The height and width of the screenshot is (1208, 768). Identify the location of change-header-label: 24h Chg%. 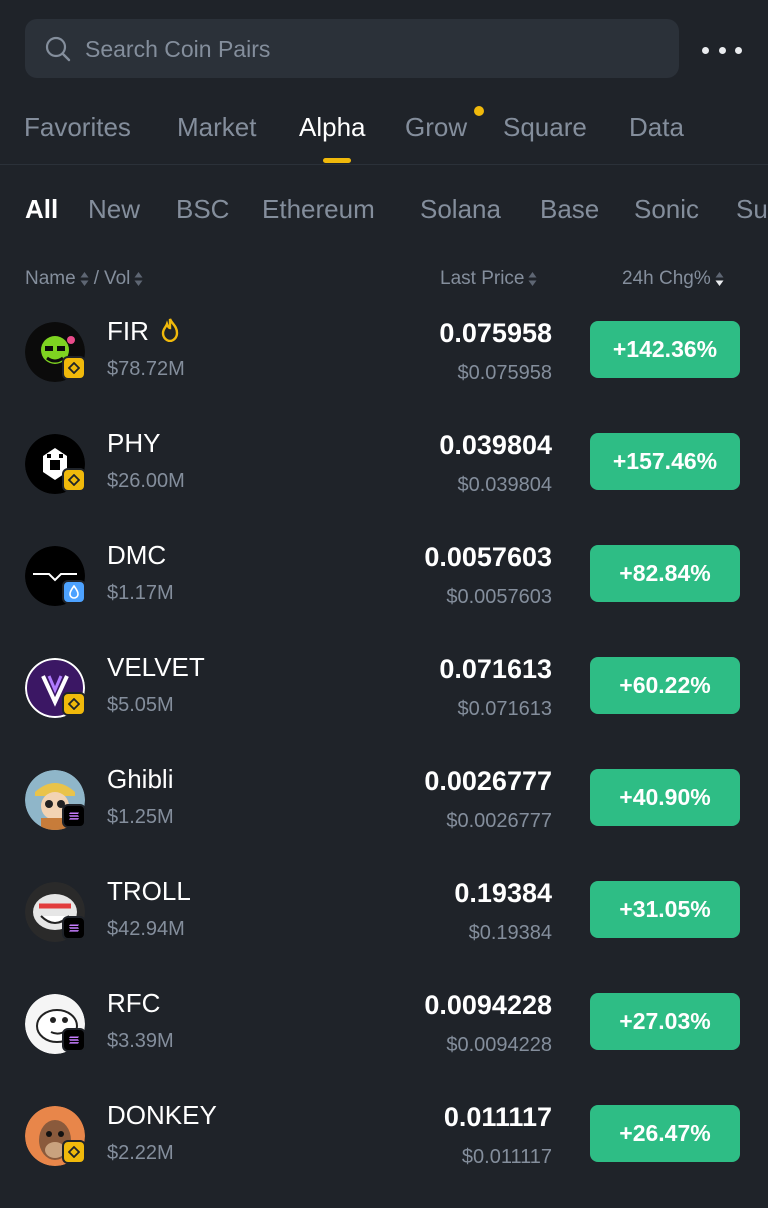
(666, 278).